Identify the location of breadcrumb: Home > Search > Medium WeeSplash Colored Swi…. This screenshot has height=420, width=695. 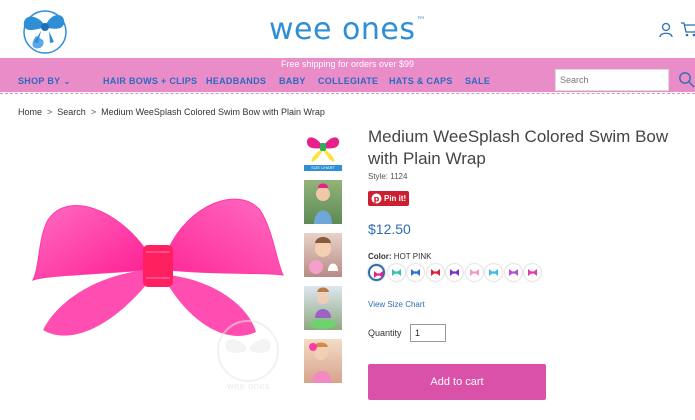
(171, 112).